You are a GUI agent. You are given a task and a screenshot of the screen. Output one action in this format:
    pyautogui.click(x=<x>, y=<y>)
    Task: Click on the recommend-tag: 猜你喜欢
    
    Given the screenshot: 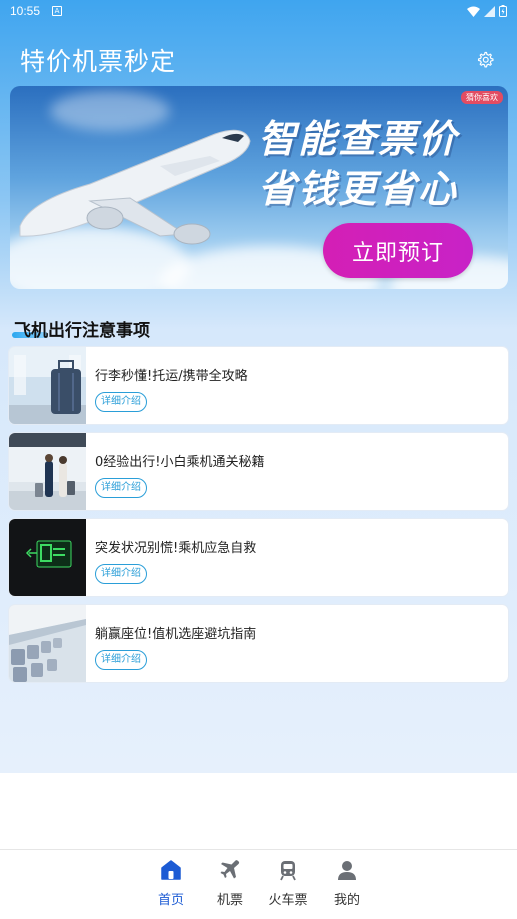 What is the action you would take?
    pyautogui.click(x=482, y=97)
    